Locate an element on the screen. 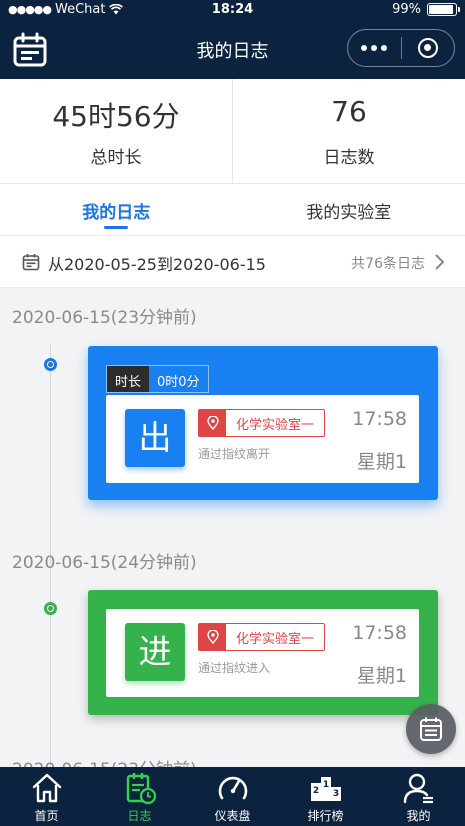 The image size is (465, 826). more-button is located at coordinates (374, 48).